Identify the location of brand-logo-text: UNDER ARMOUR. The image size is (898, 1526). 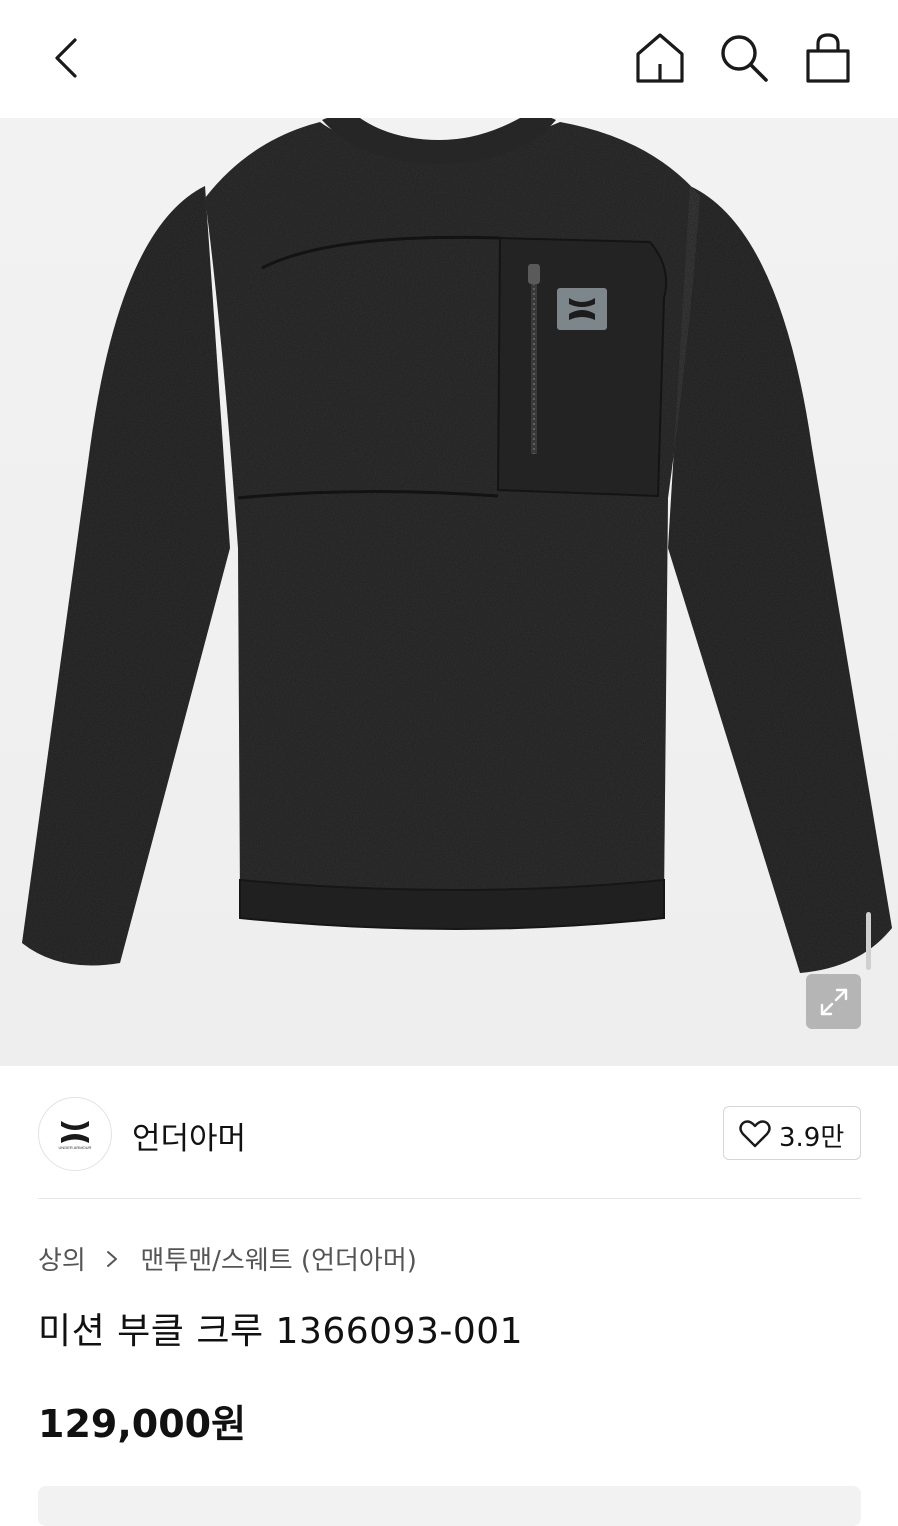
(75, 1147).